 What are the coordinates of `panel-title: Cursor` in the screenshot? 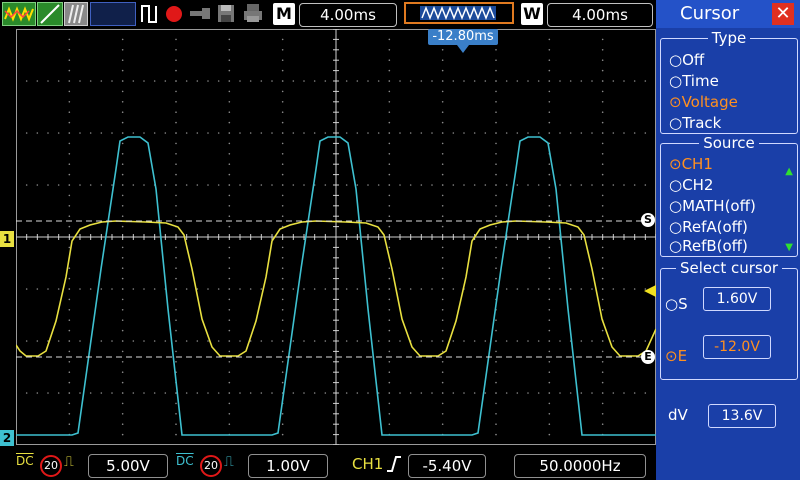 It's located at (710, 13).